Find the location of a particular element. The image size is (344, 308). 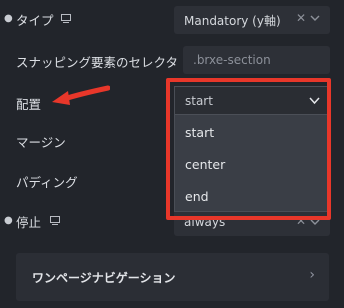

margin-label: マージン is located at coordinates (41, 142).